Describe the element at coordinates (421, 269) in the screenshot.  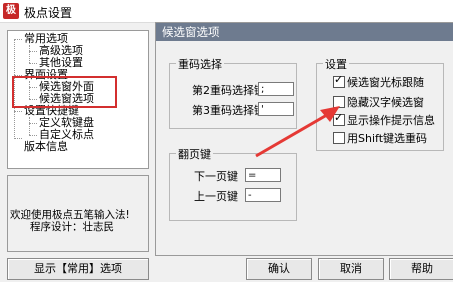
I see `help-button: 帮助` at that location.